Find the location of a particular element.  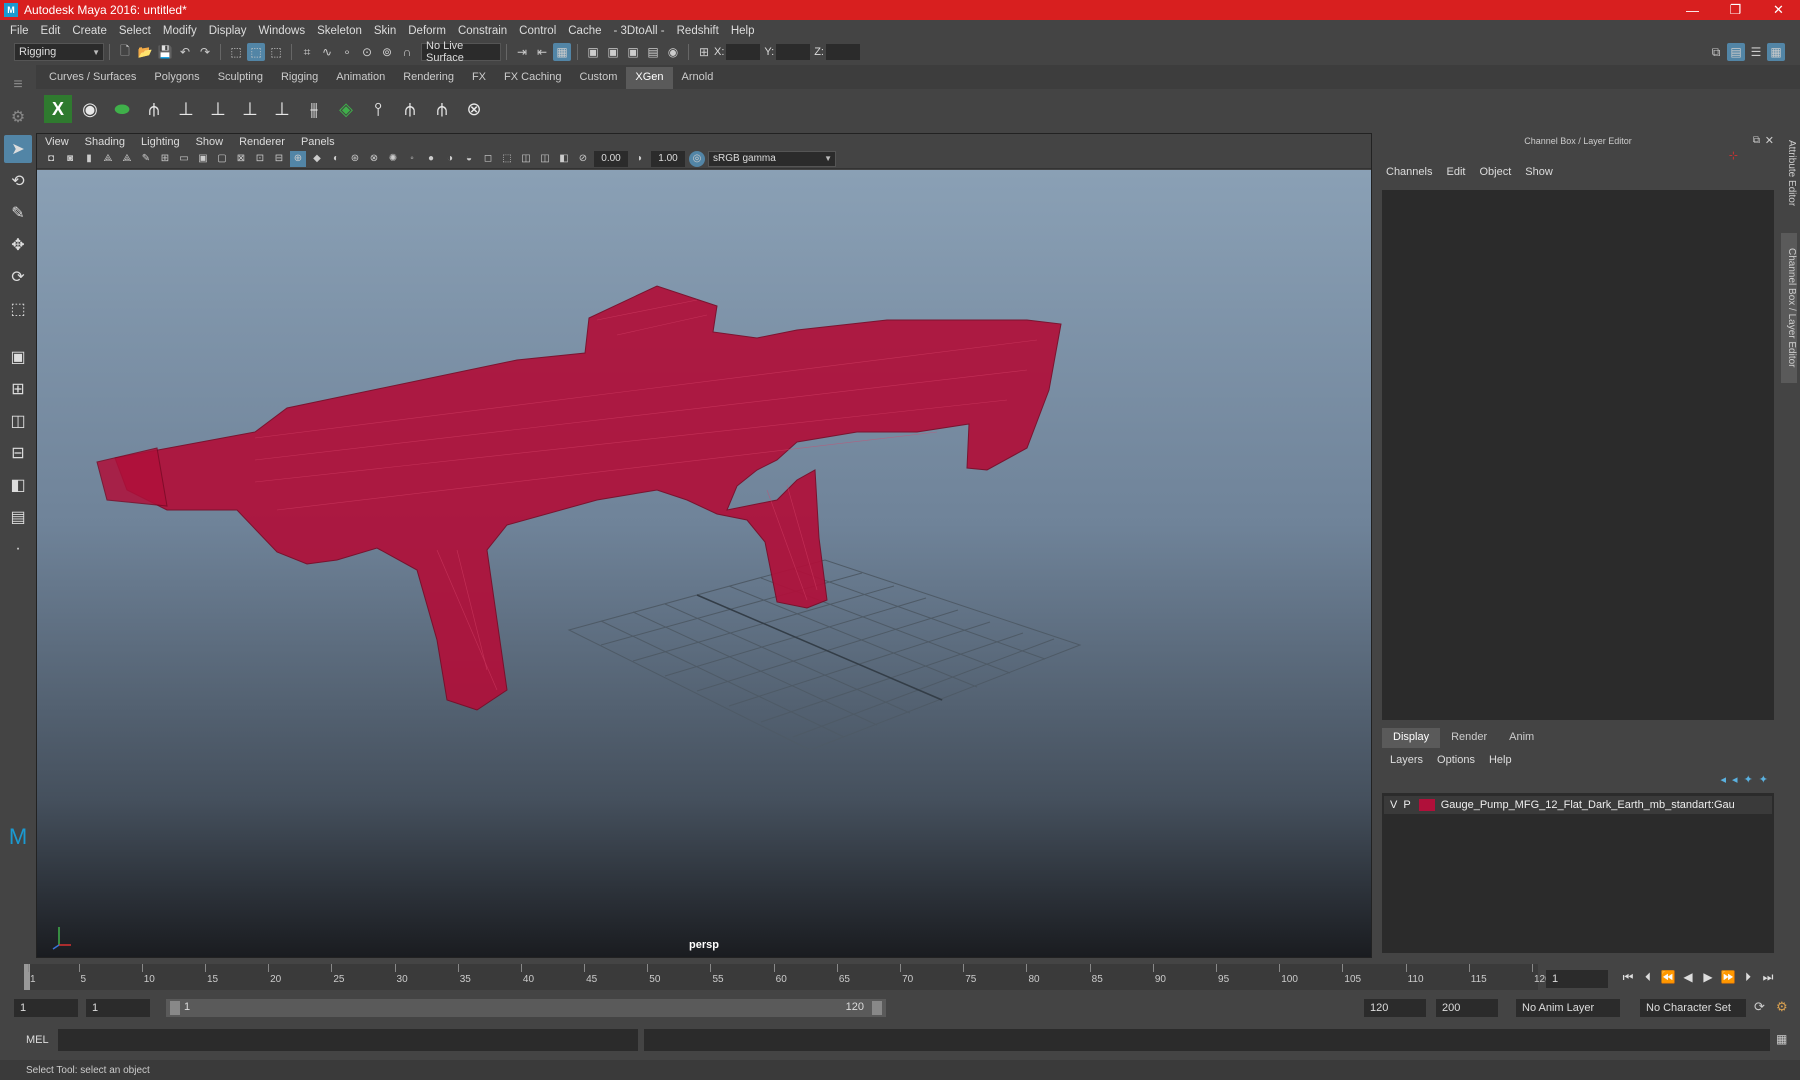

xray-active-icon: ◫ is located at coordinates (545, 159).